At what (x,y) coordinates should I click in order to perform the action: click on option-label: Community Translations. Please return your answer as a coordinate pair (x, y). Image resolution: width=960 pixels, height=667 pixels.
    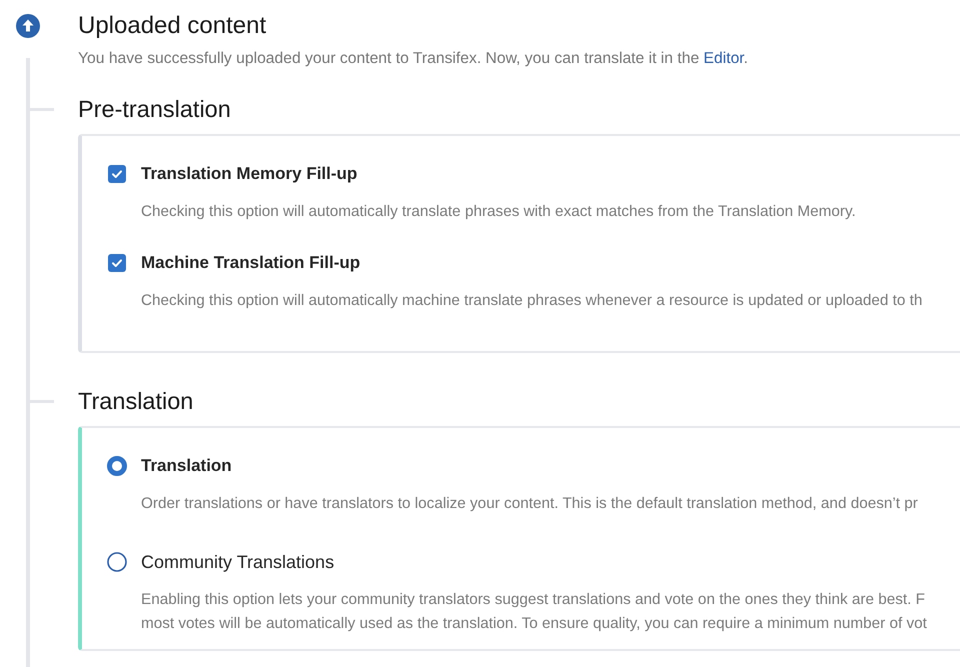
    Looking at the image, I should click on (237, 562).